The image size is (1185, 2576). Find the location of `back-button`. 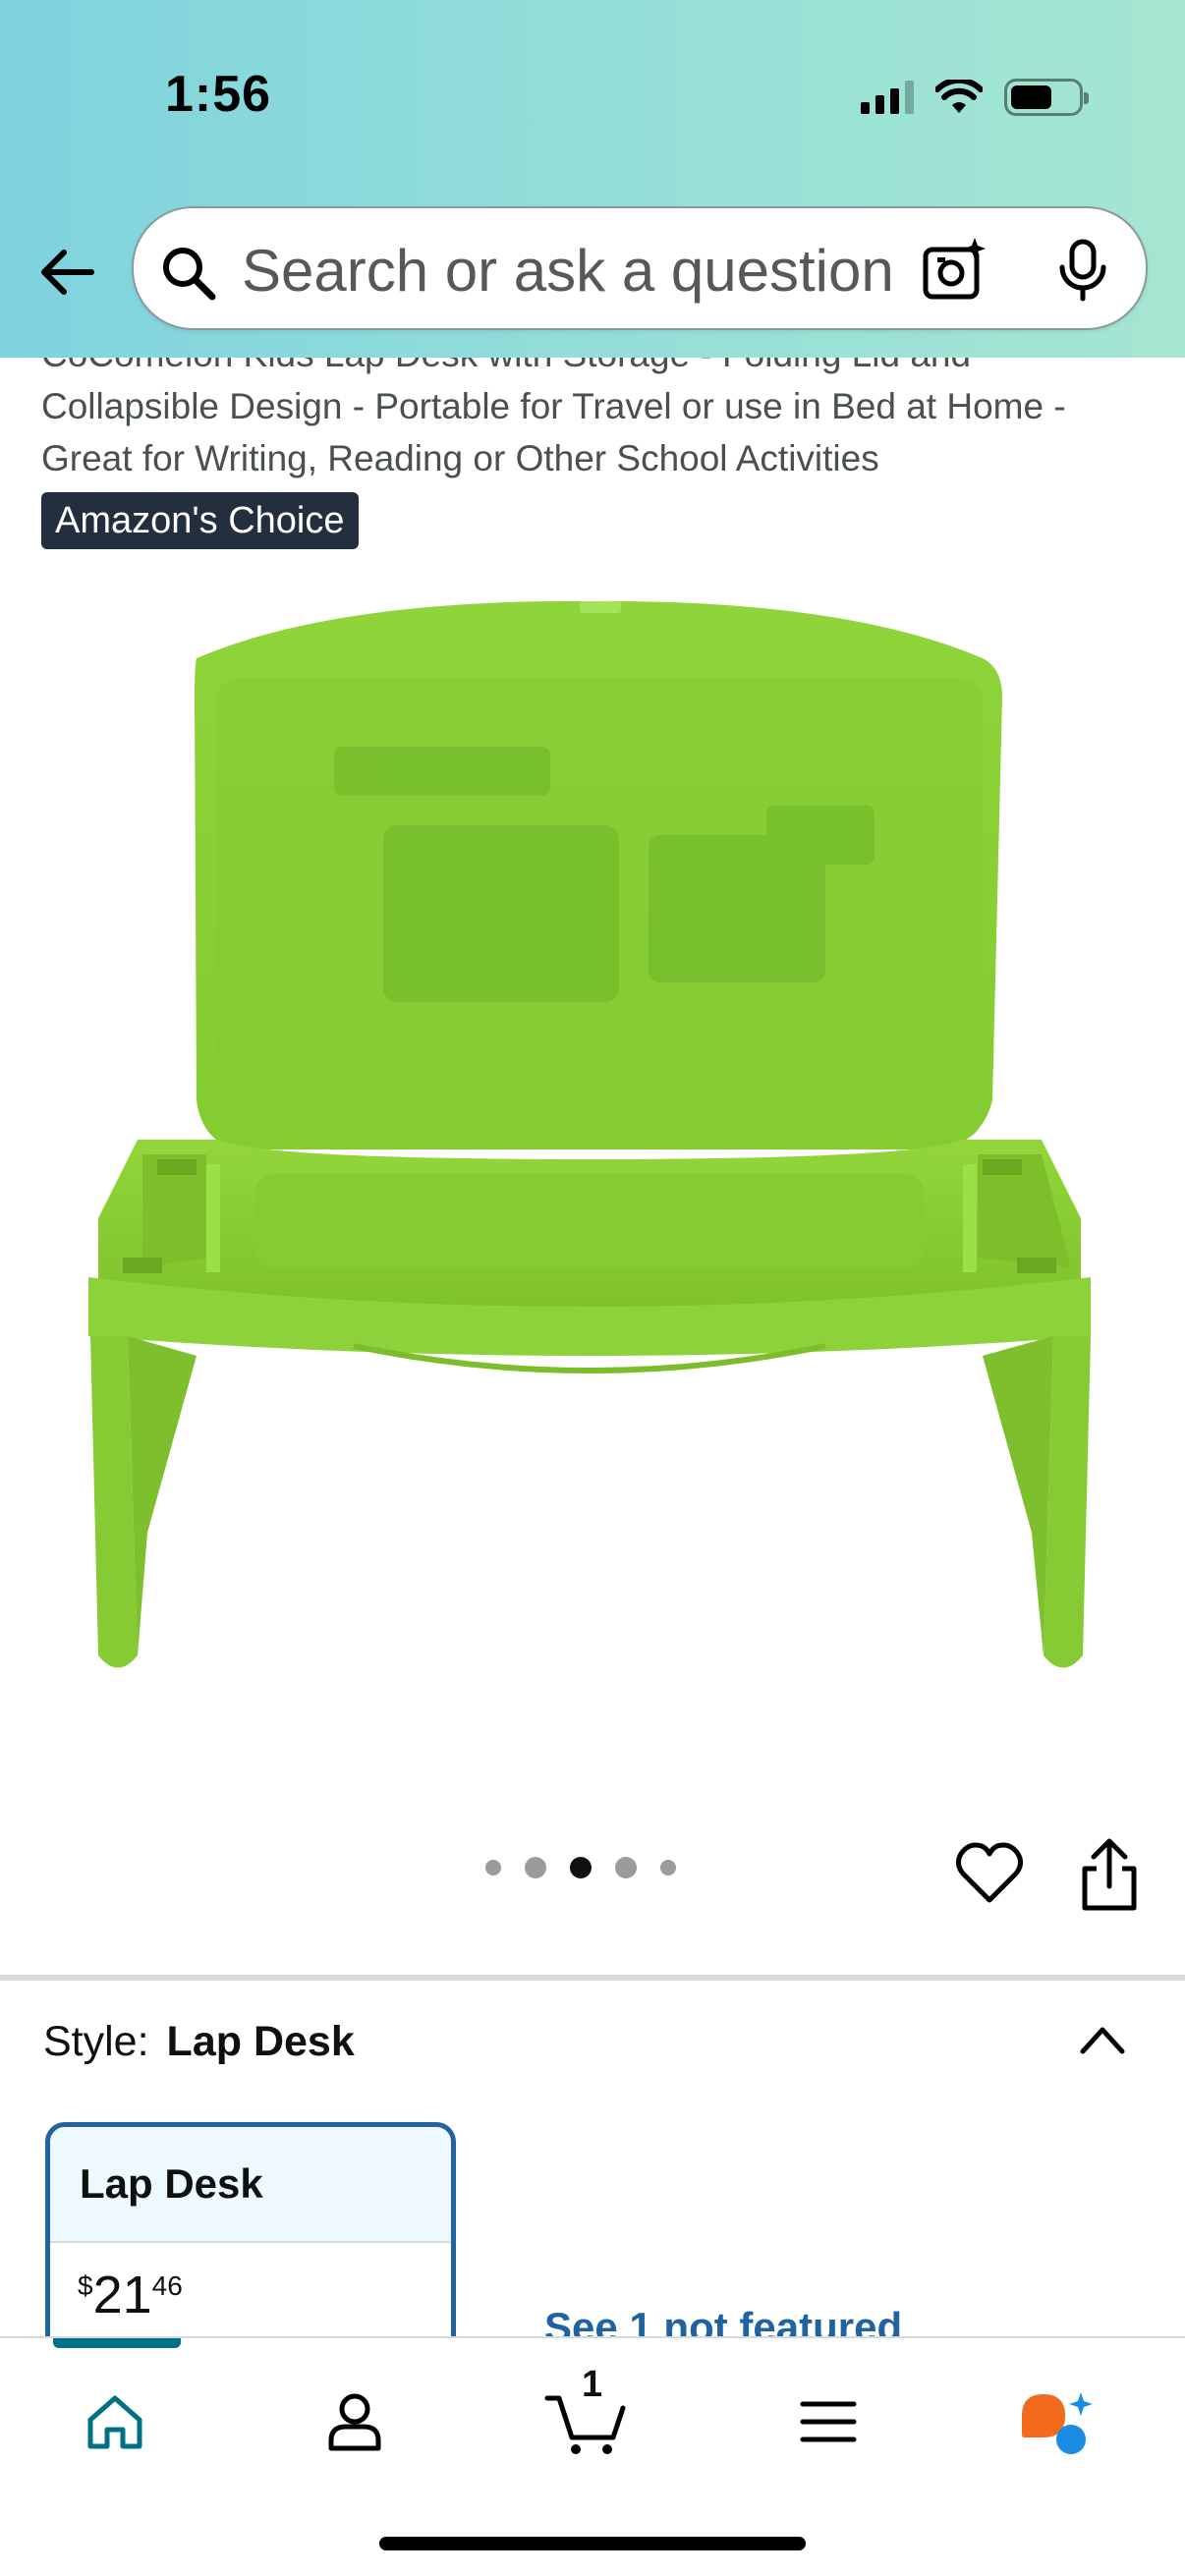

back-button is located at coordinates (66, 272).